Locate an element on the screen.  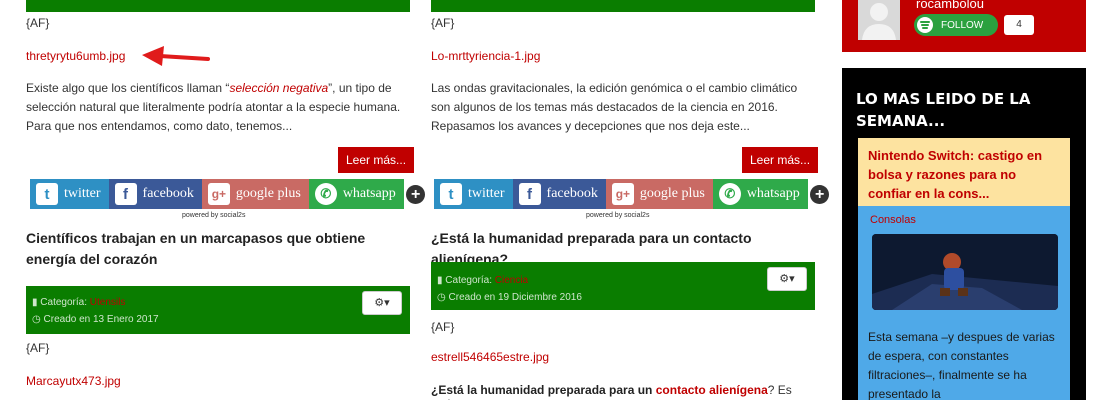
middle-powered-by: powered by social2s is located at coordinates (617, 215).